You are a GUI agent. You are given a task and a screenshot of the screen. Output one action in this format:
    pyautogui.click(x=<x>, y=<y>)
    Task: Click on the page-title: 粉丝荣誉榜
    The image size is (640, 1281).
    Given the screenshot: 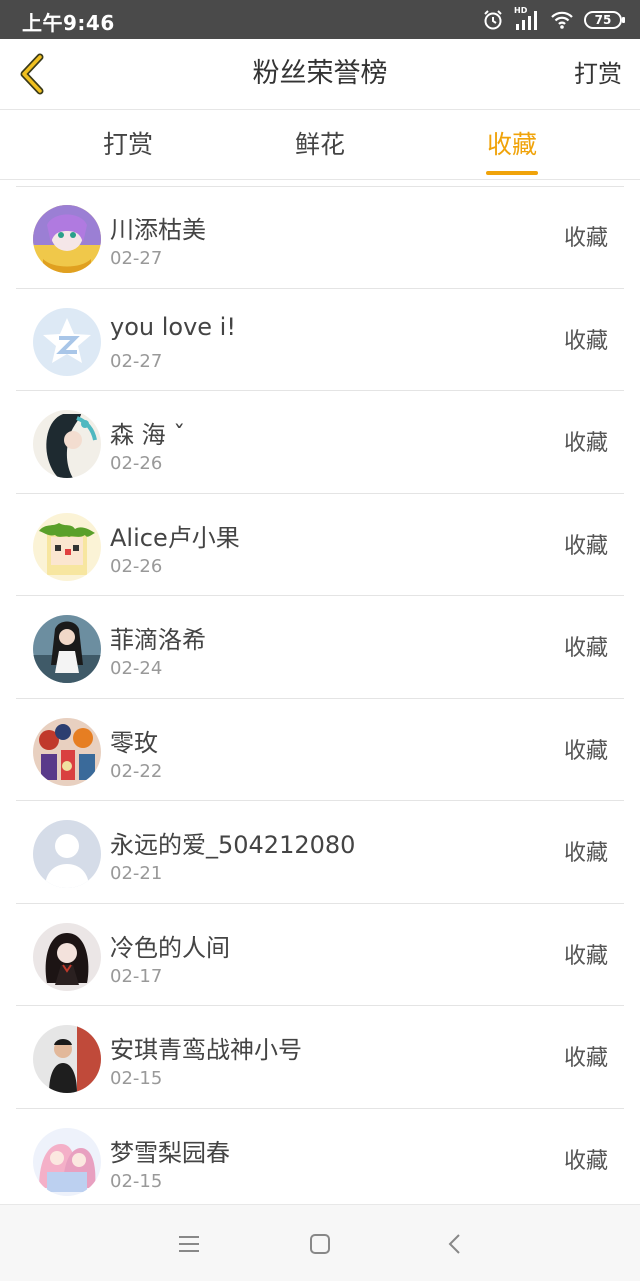 What is the action you would take?
    pyautogui.click(x=320, y=73)
    